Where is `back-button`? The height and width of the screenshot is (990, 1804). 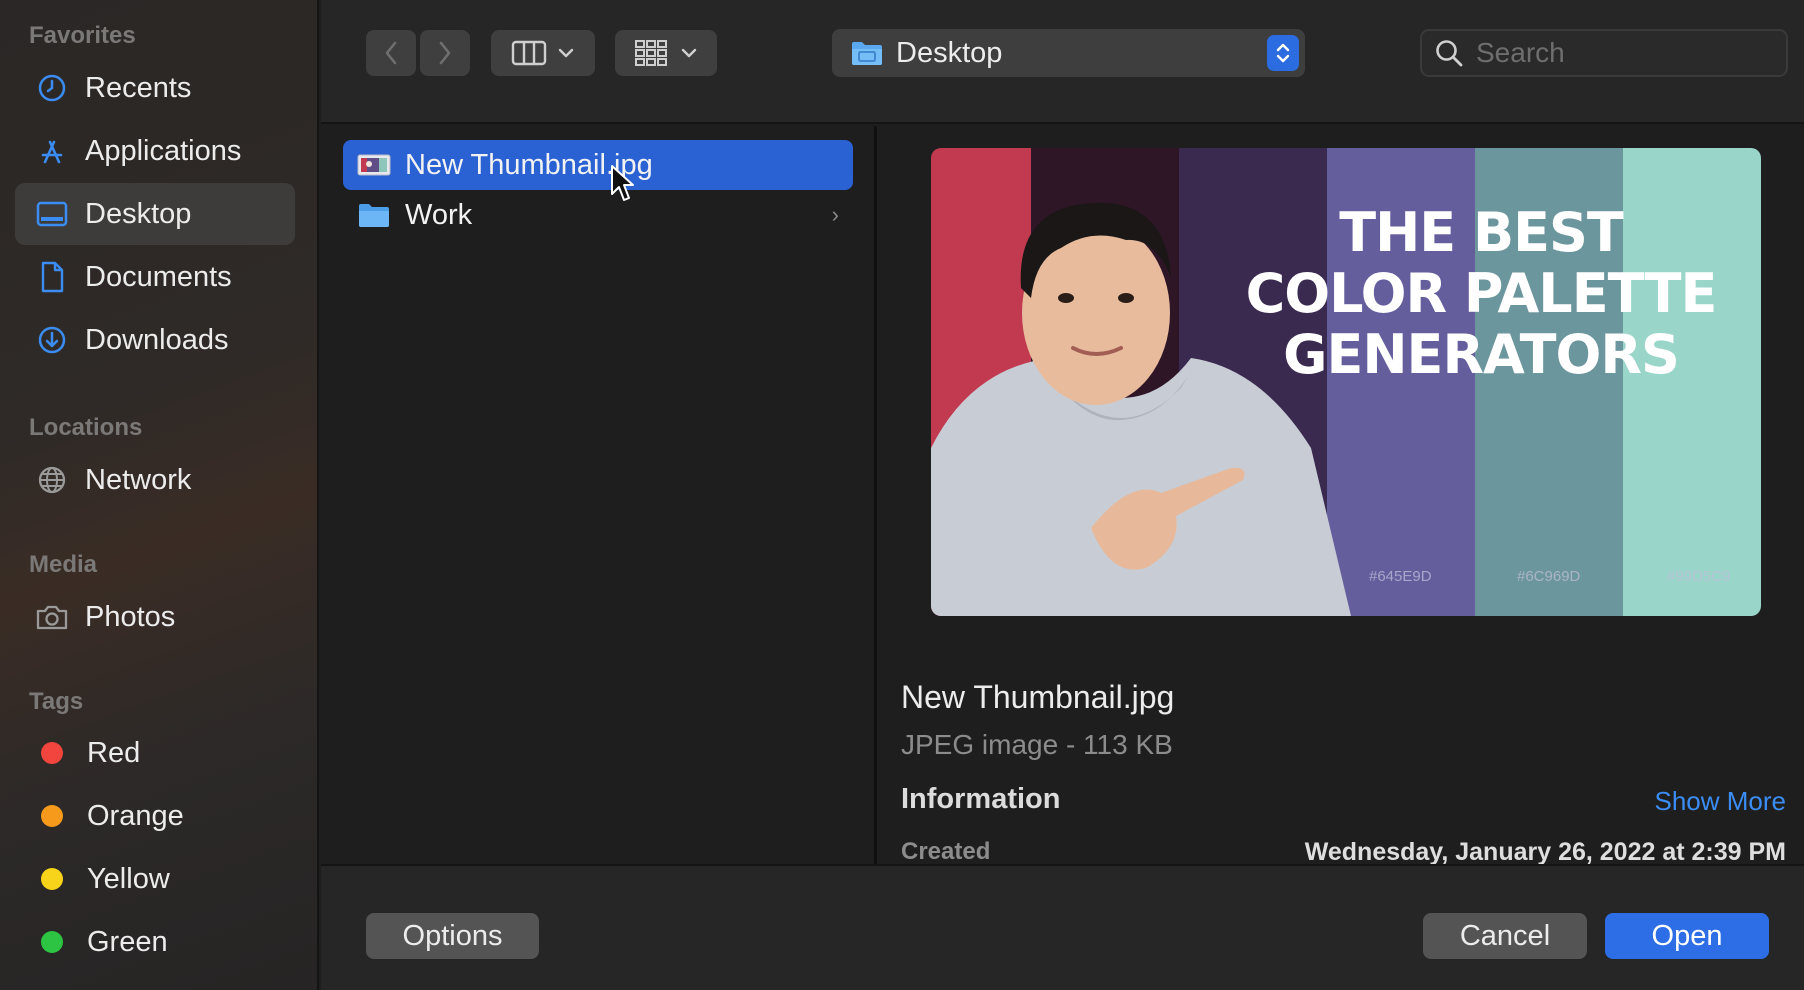 back-button is located at coordinates (391, 53).